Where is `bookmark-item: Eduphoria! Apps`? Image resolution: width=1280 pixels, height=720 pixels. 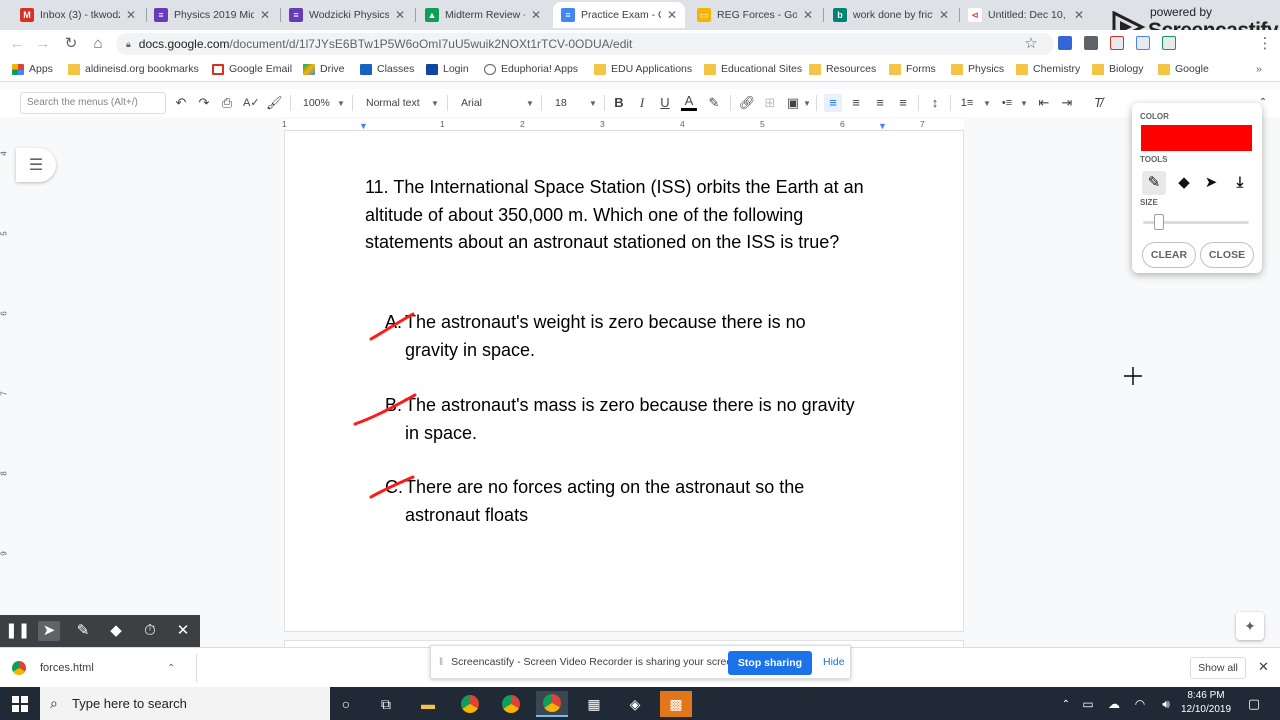 bookmark-item: Eduphoria! Apps is located at coordinates (531, 69).